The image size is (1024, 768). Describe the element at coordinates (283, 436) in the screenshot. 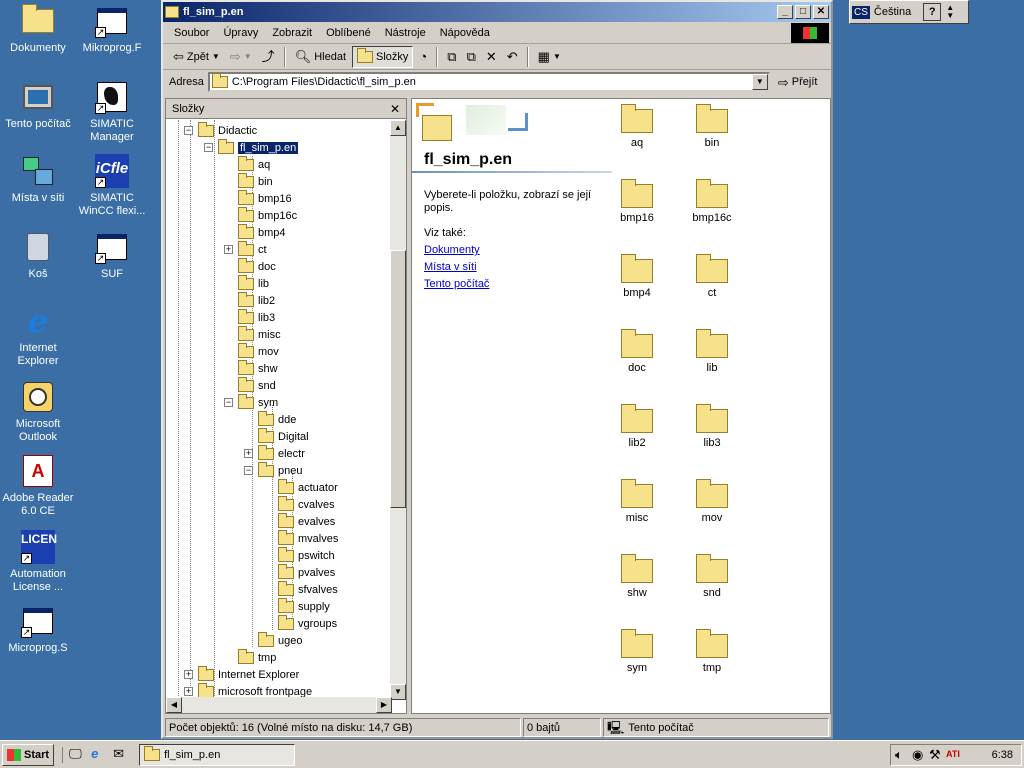

I see `tree-item: Digital` at that location.